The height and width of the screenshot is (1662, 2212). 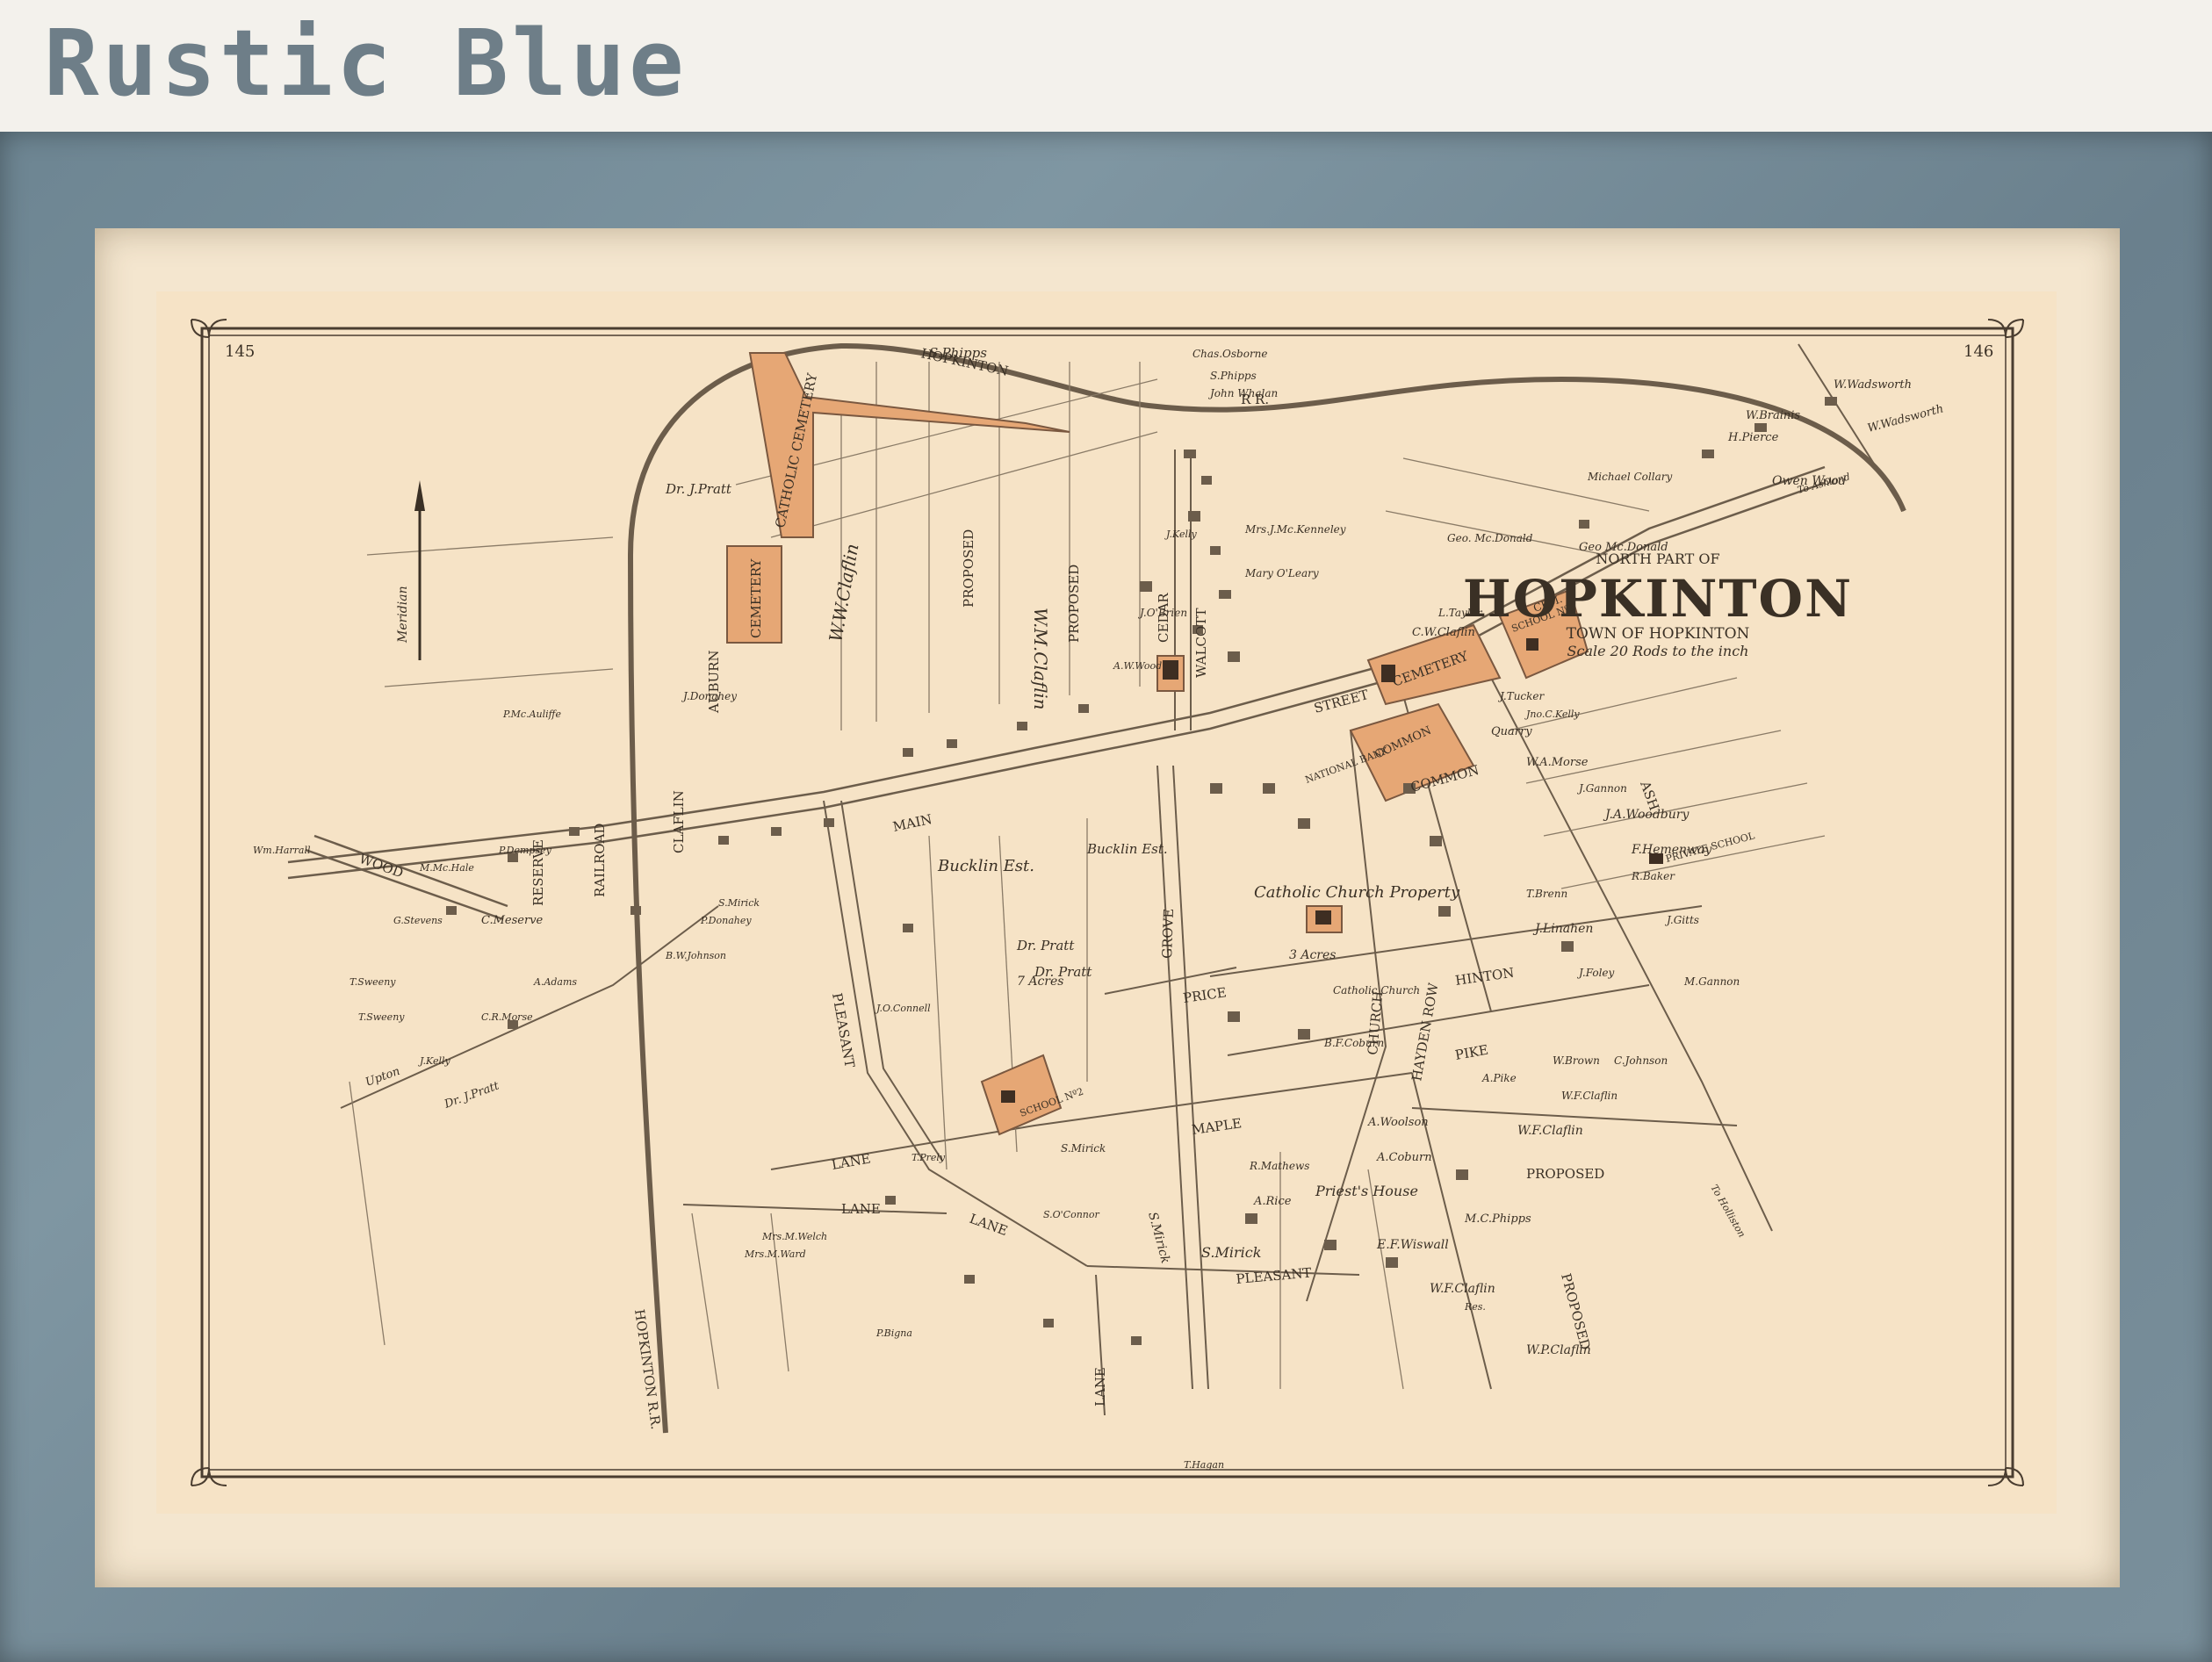 I want to click on map-scale: Scale 20 Rods to the inch, so click(x=1658, y=651).